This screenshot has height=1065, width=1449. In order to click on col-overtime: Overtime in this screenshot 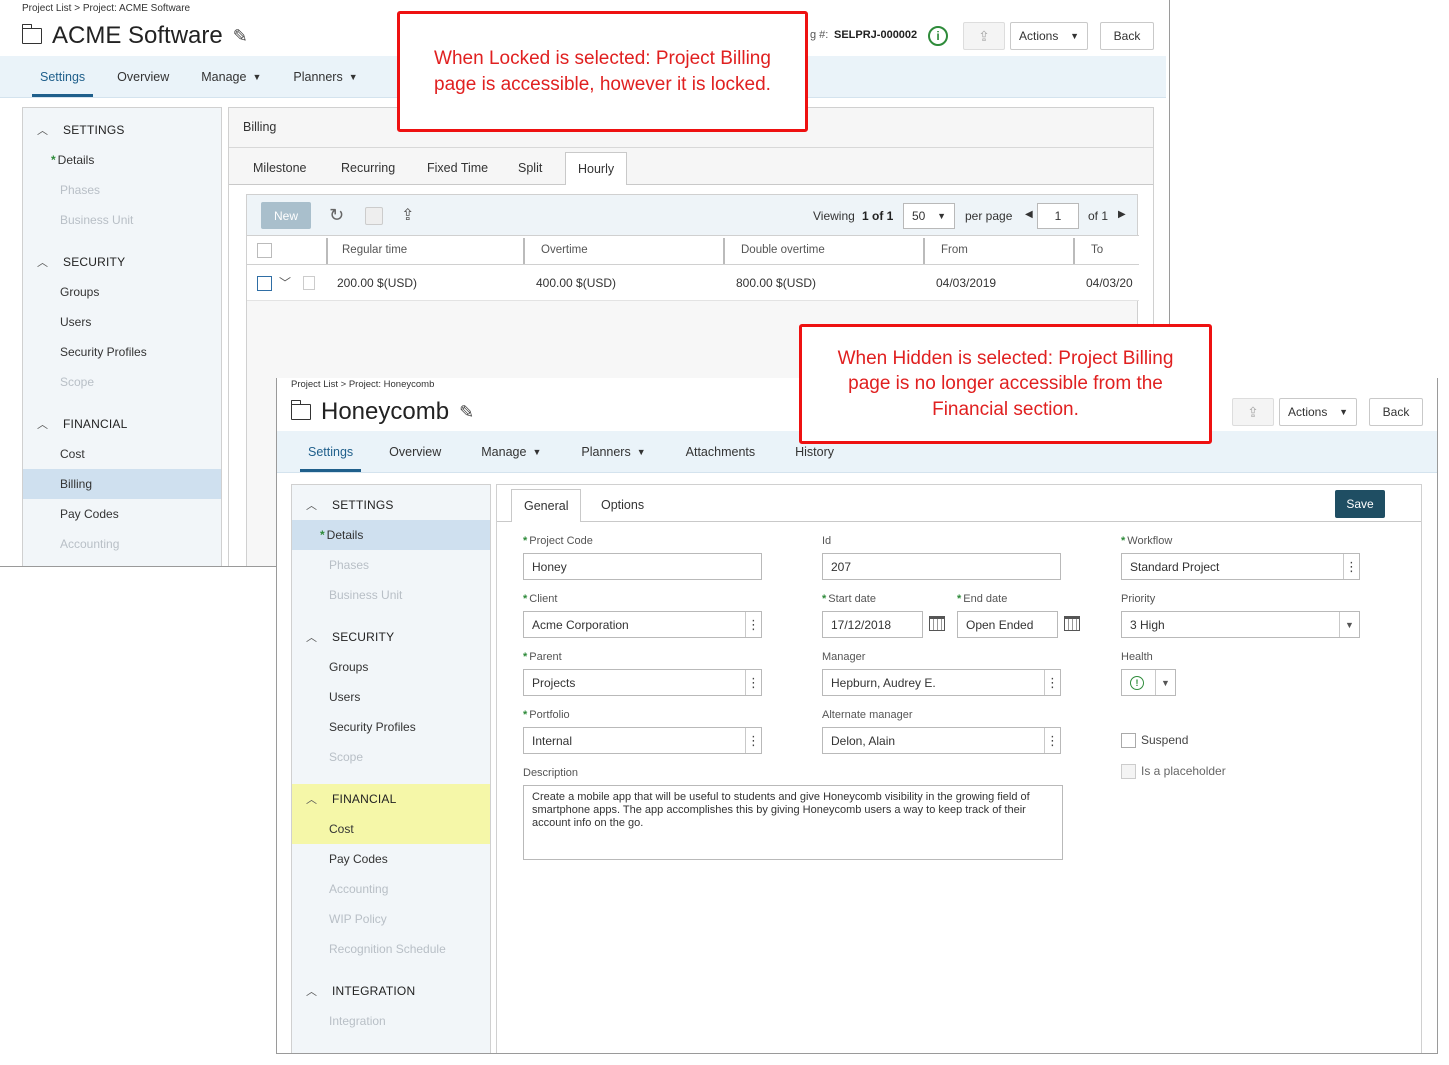, I will do `click(564, 250)`.